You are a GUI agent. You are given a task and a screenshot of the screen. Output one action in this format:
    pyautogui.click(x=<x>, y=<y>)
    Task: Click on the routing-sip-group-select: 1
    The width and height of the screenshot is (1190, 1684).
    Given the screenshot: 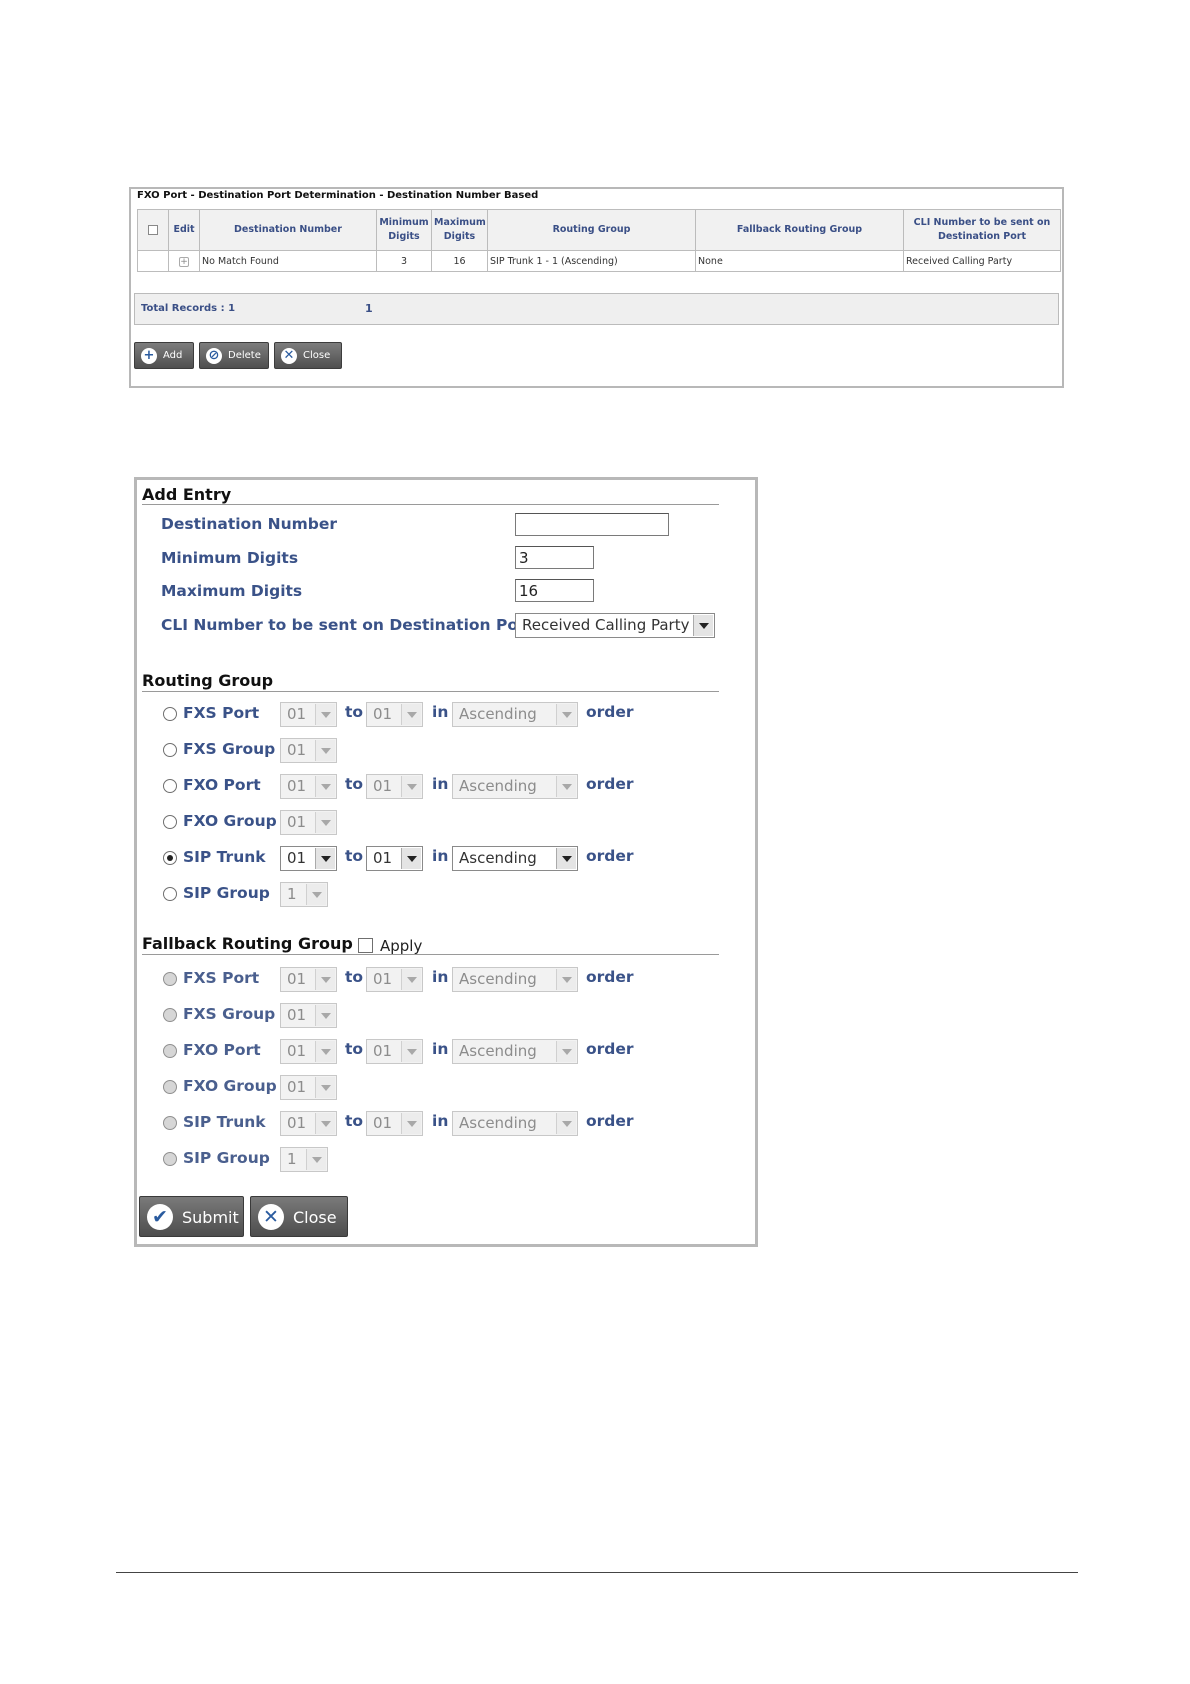 What is the action you would take?
    pyautogui.click(x=304, y=894)
    